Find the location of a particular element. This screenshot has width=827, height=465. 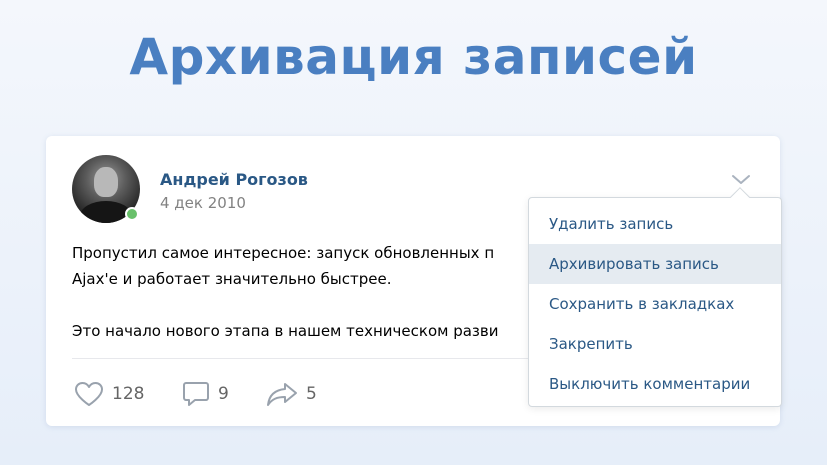

comment-button: 9 is located at coordinates (205, 394).